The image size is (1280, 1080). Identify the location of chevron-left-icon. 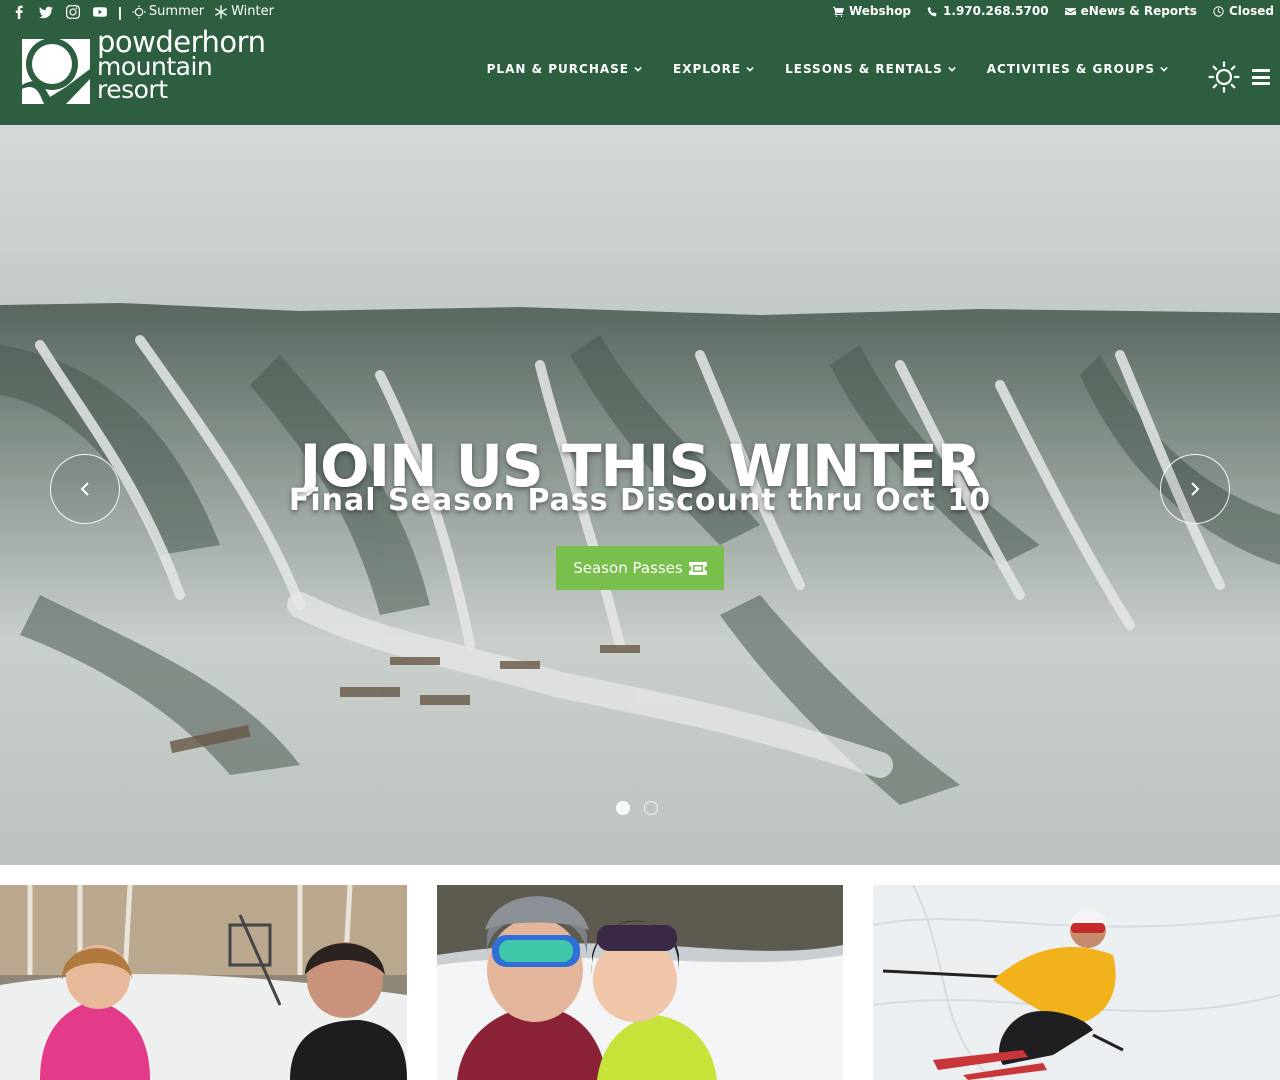
(84, 489).